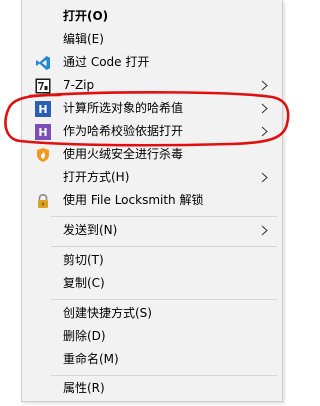 This screenshot has width=320, height=406. I want to click on menu-item-open-with-code: 通过 Code 打开, so click(152, 62).